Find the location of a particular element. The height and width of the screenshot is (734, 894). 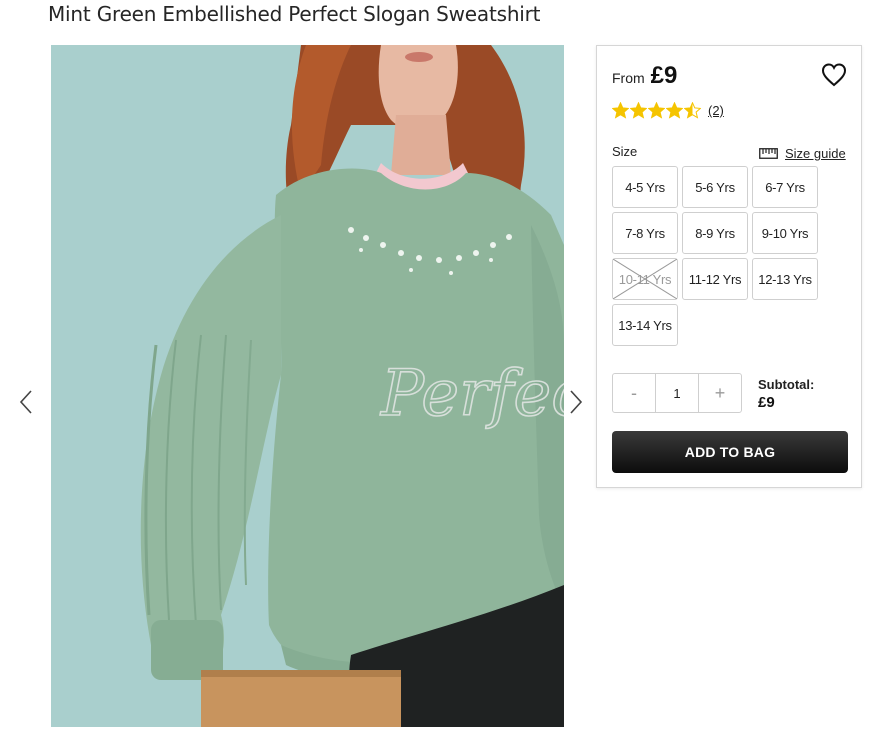

review-count-link: (2) is located at coordinates (716, 110).